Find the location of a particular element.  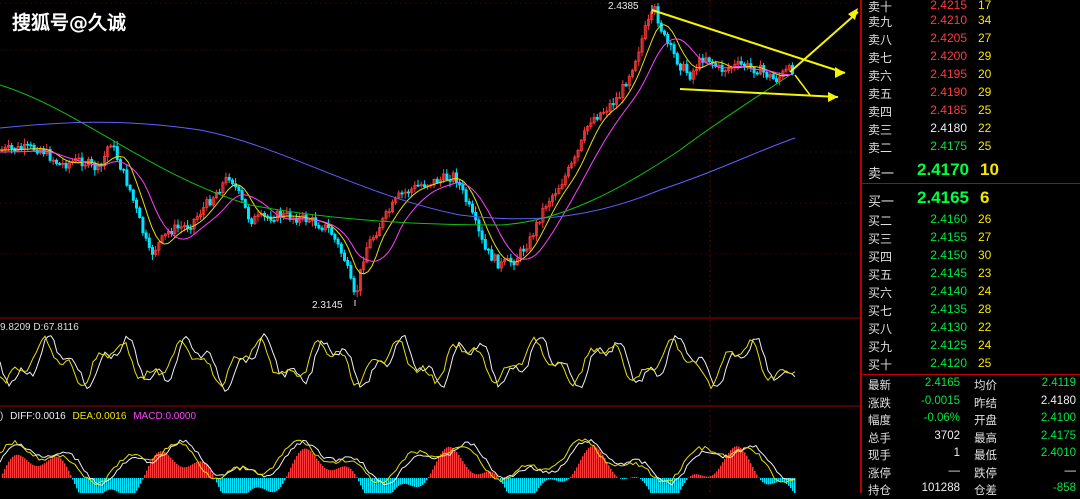

level-volume: 27 is located at coordinates (984, 38).